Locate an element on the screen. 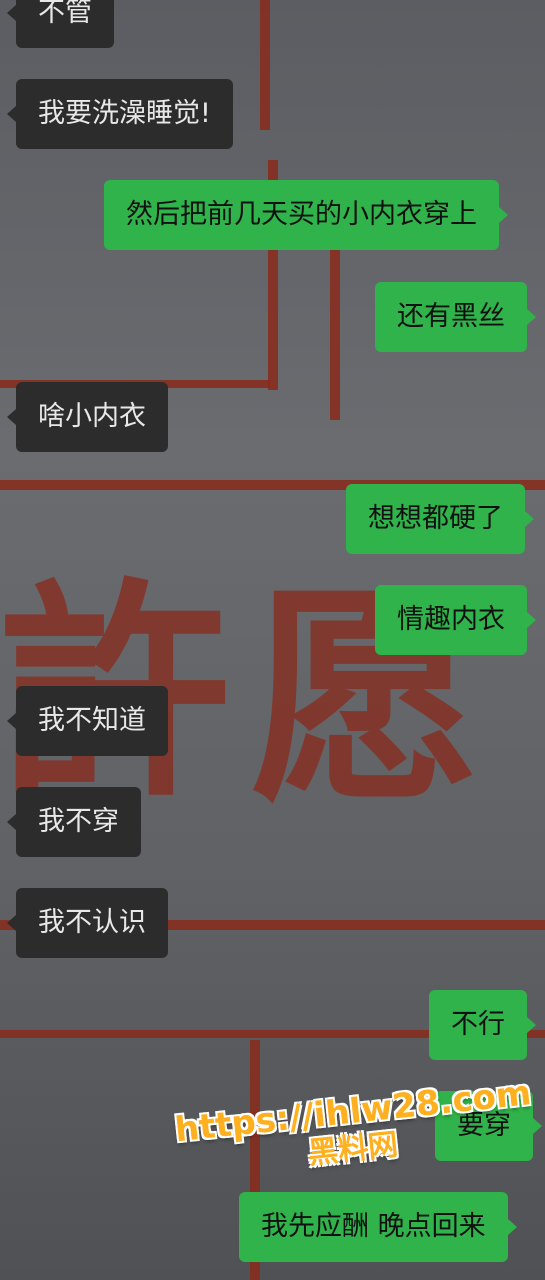 The width and height of the screenshot is (545, 1280). message-text: 情趣内衣 is located at coordinates (451, 619).